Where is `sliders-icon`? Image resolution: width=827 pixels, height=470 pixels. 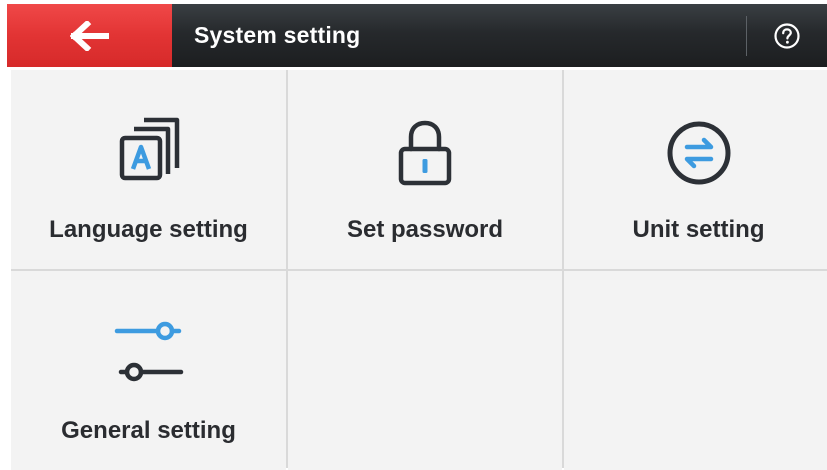 sliders-icon is located at coordinates (148, 351).